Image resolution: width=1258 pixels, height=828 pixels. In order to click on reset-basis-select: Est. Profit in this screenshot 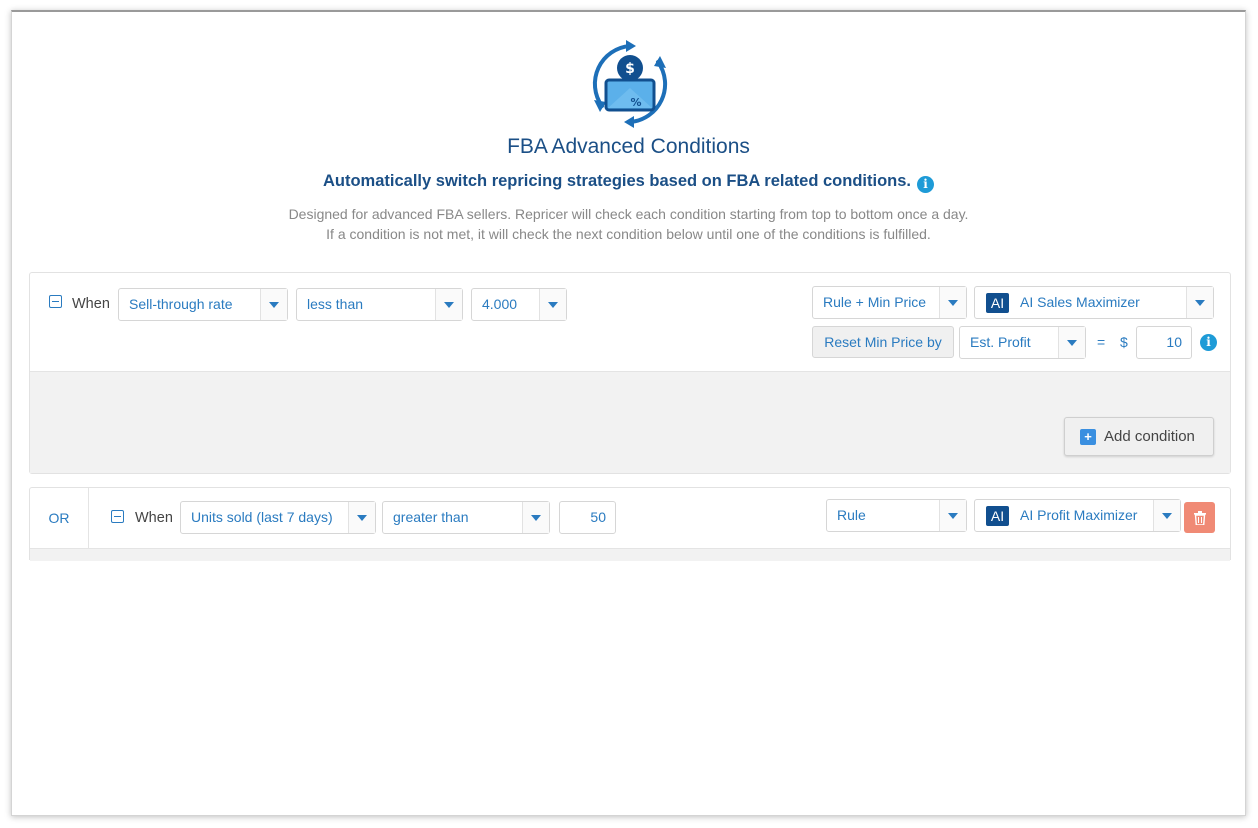, I will do `click(1022, 342)`.